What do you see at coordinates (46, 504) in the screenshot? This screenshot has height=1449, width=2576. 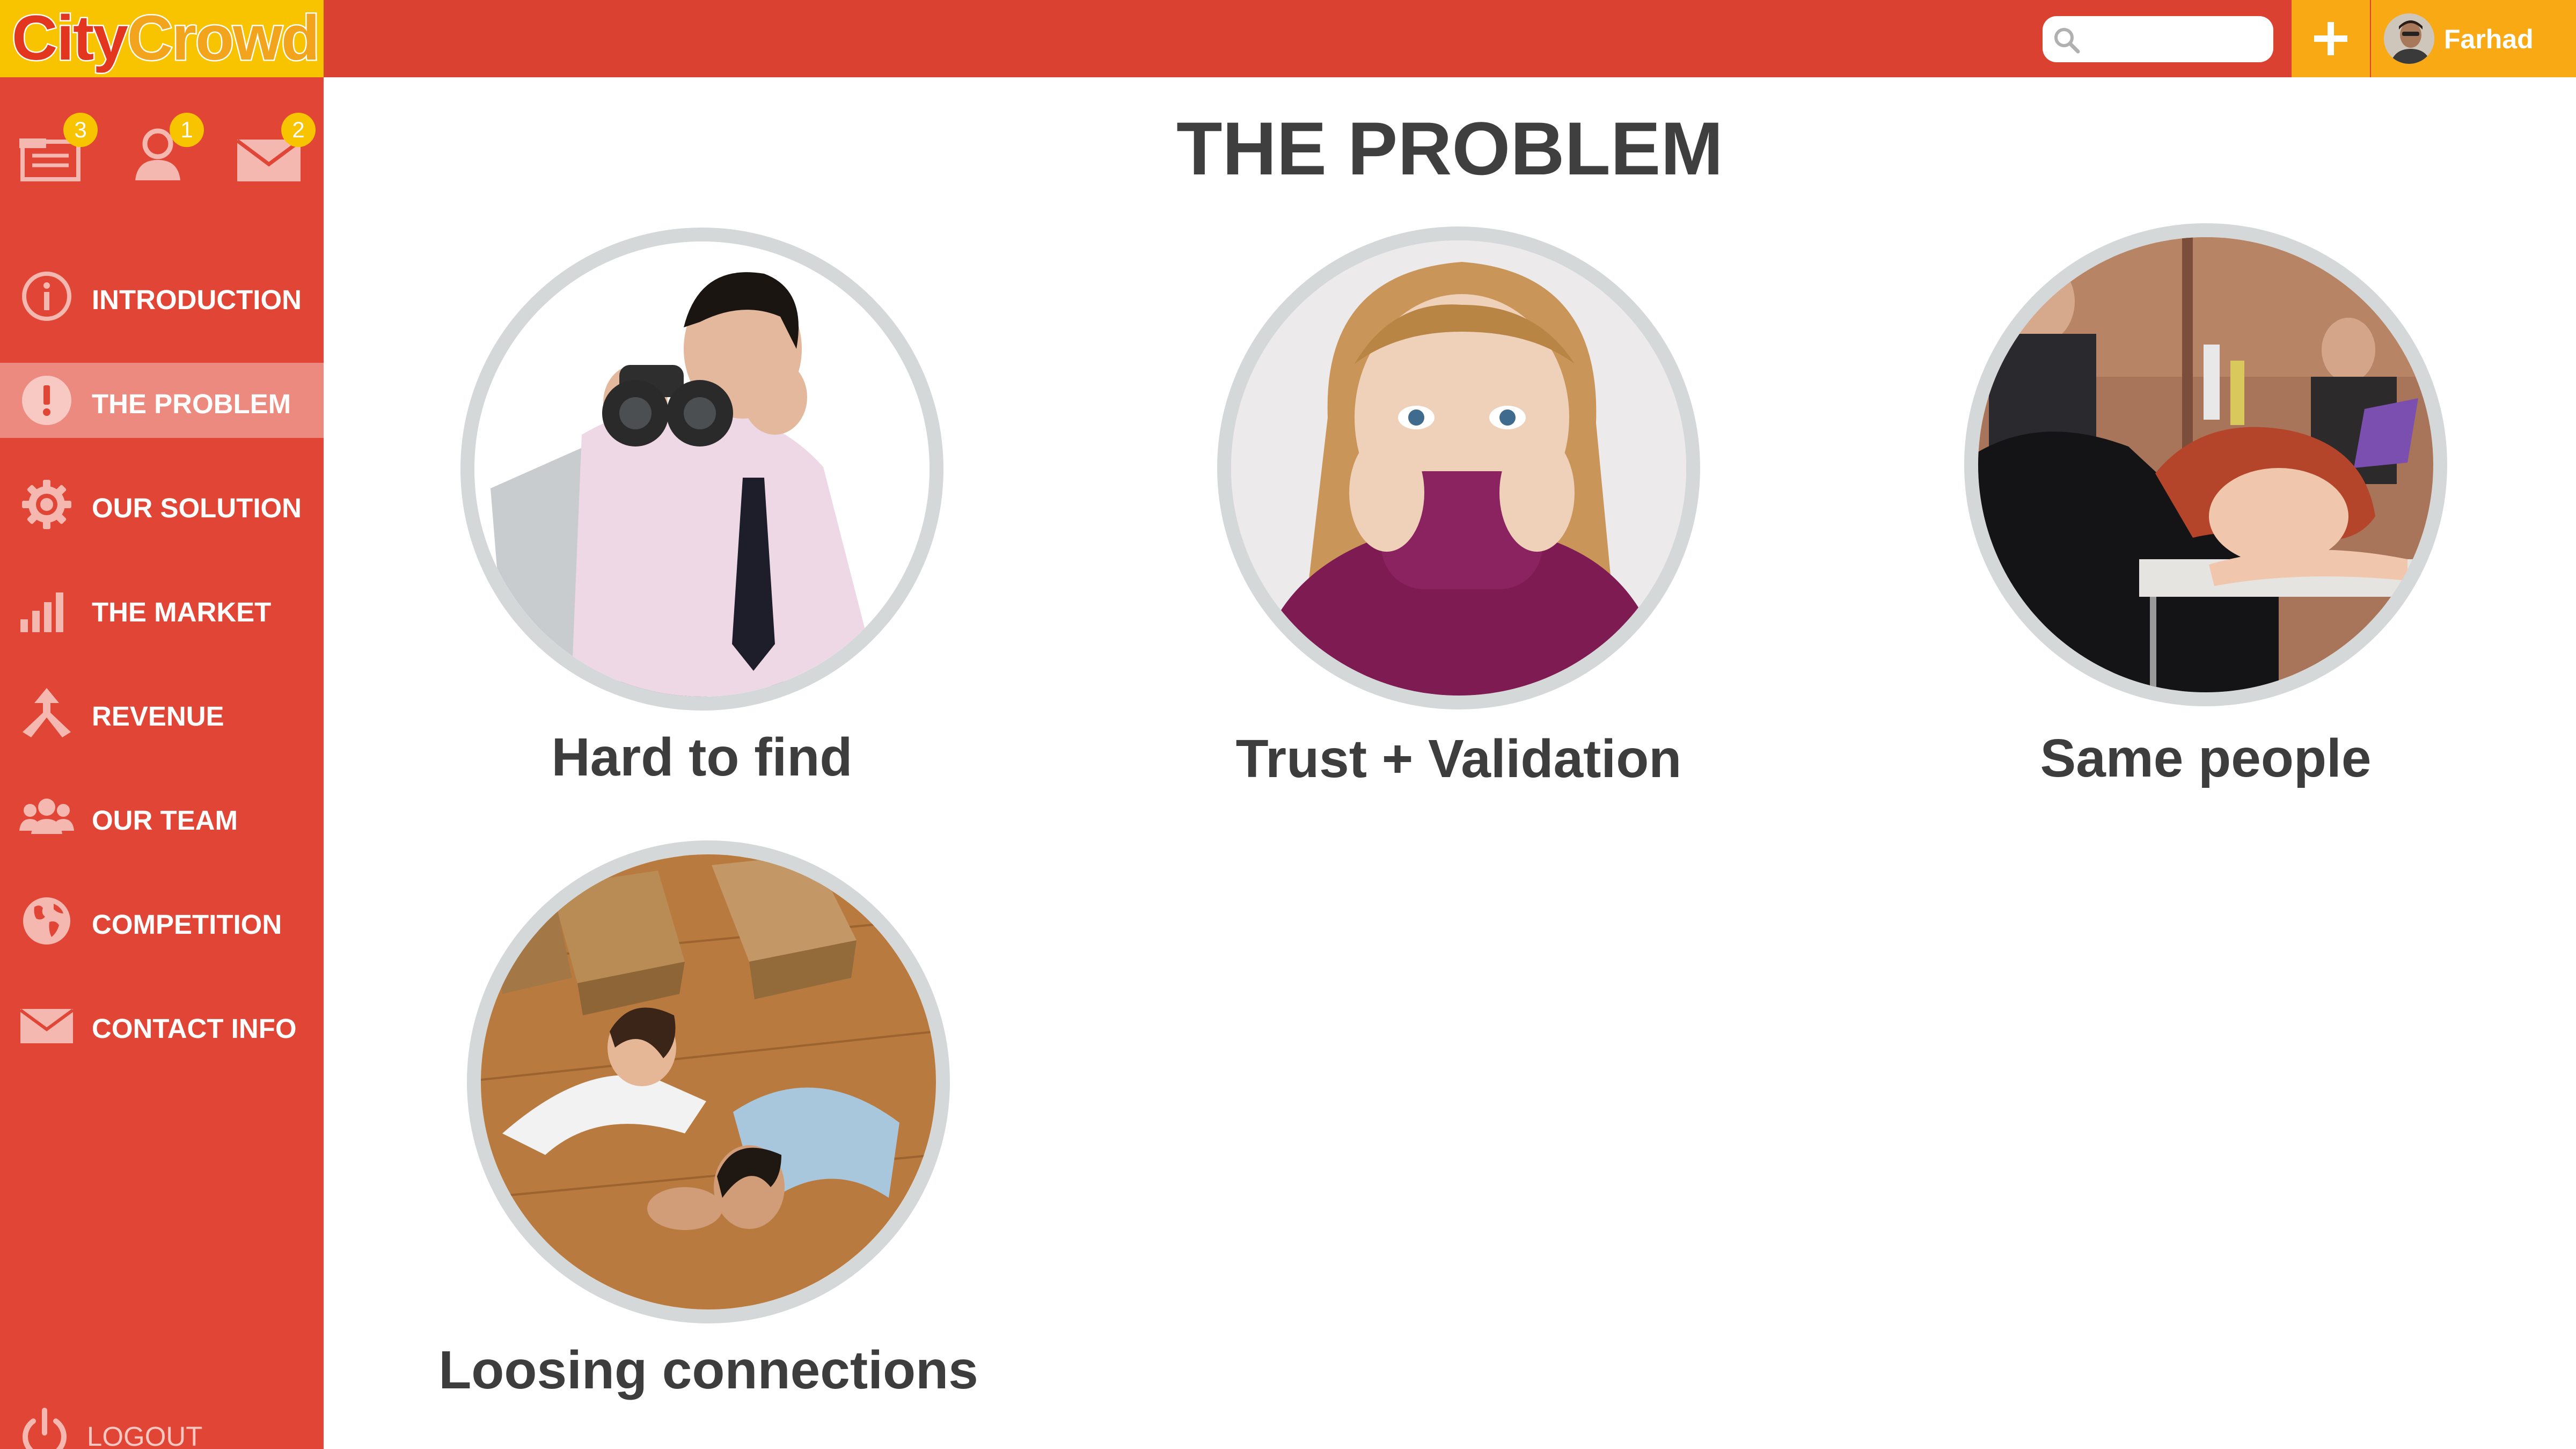 I see `gear-icon` at bounding box center [46, 504].